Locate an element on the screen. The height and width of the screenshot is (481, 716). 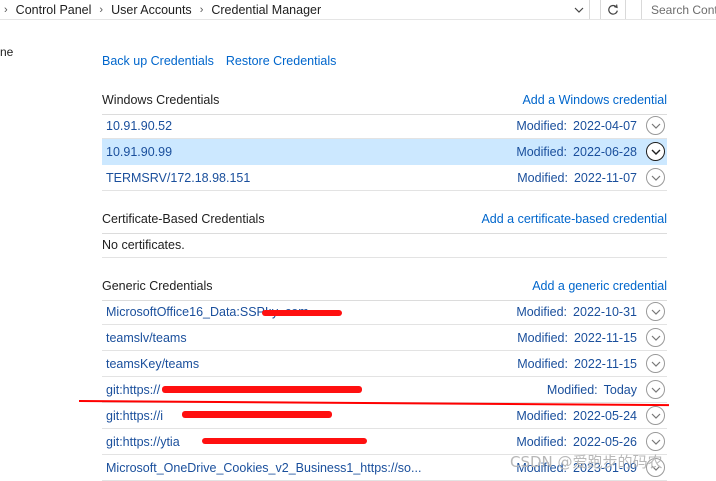
credential-row: git:https://i Modified: 2022-05-24 is located at coordinates (384, 416).